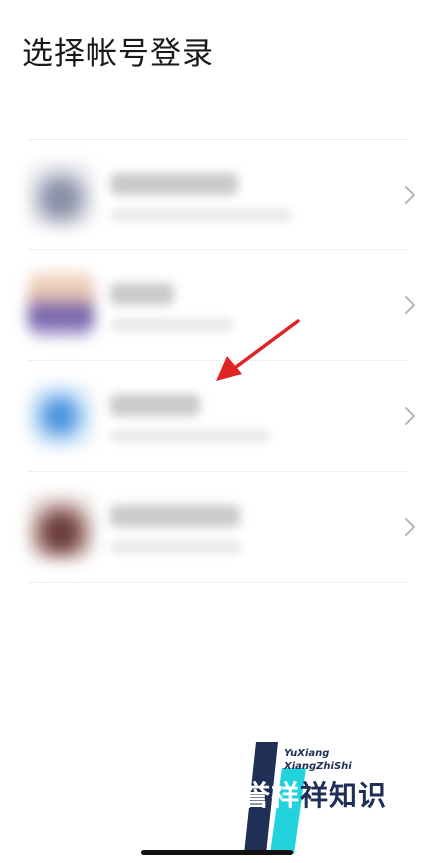 Image resolution: width=434 pixels, height=863 pixels. What do you see at coordinates (318, 766) in the screenshot?
I see `watermark-text-en-2: XiangZhiShi` at bounding box center [318, 766].